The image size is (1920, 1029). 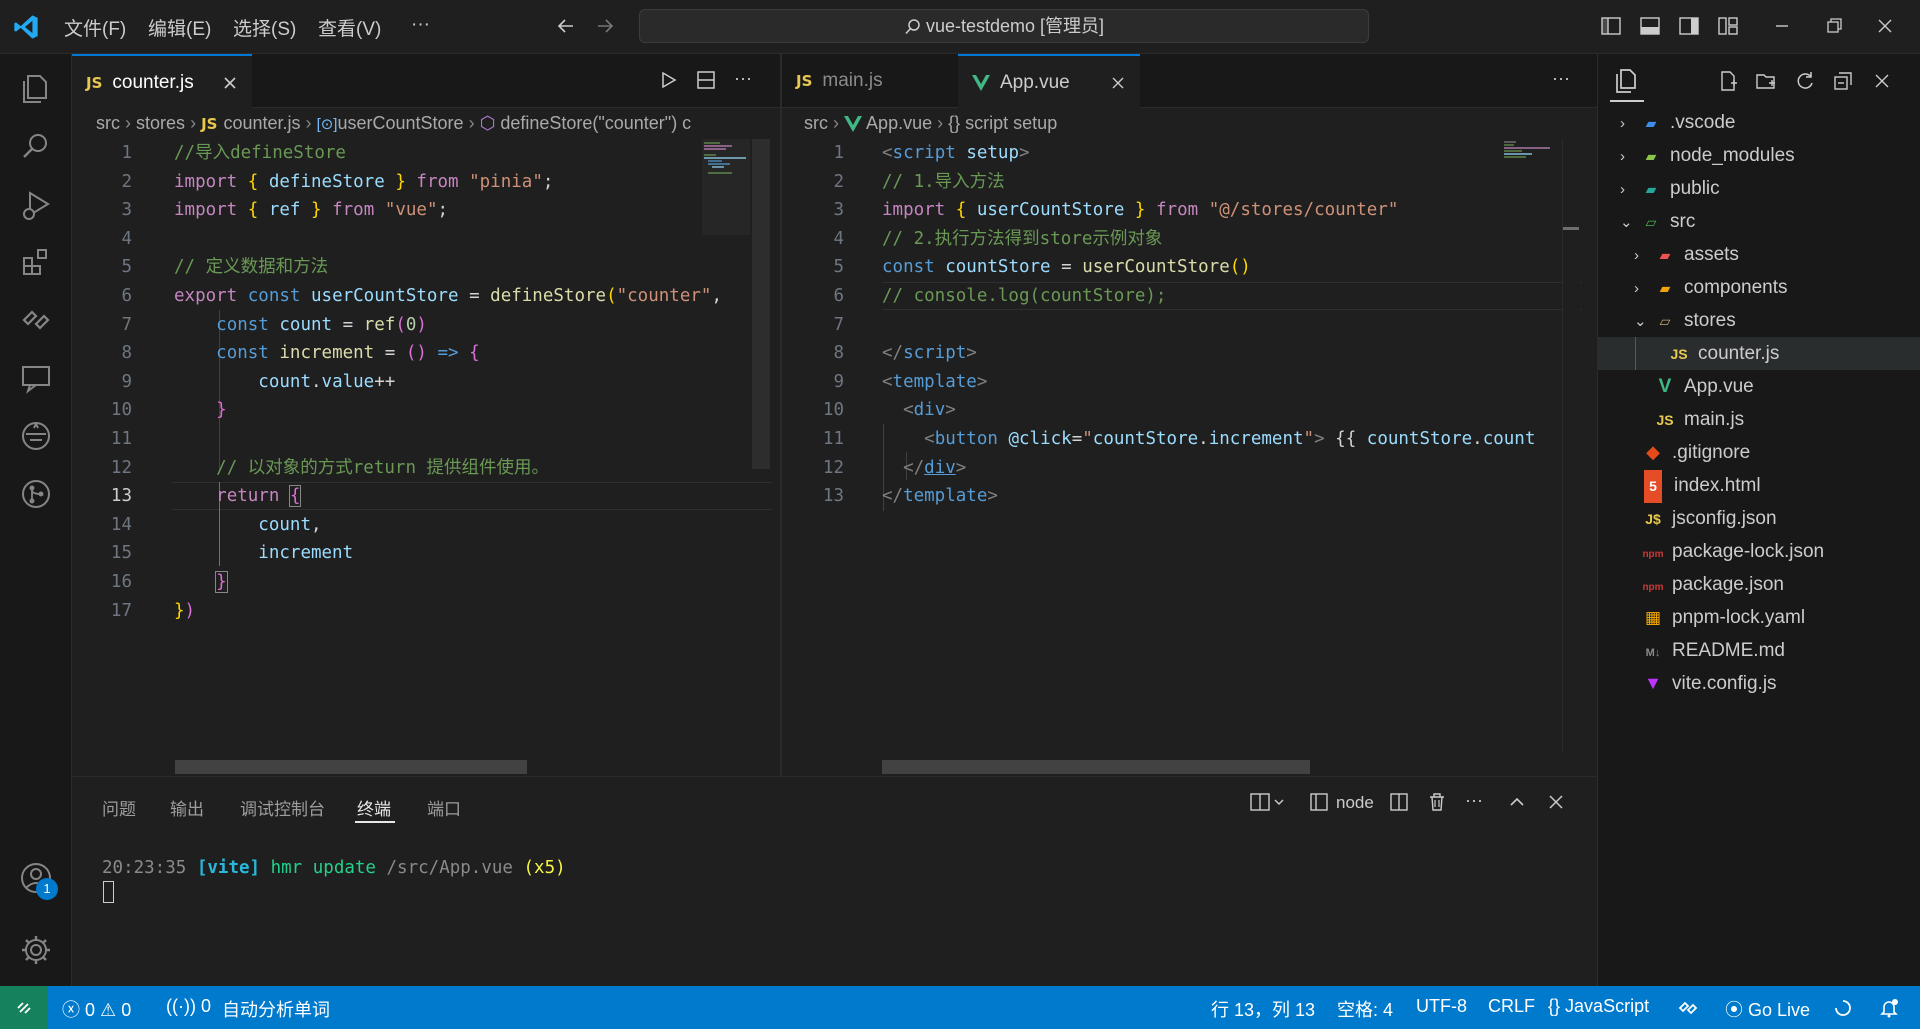 I want to click on tree-file-app-vue: V App.vue, so click(x=1704, y=386).